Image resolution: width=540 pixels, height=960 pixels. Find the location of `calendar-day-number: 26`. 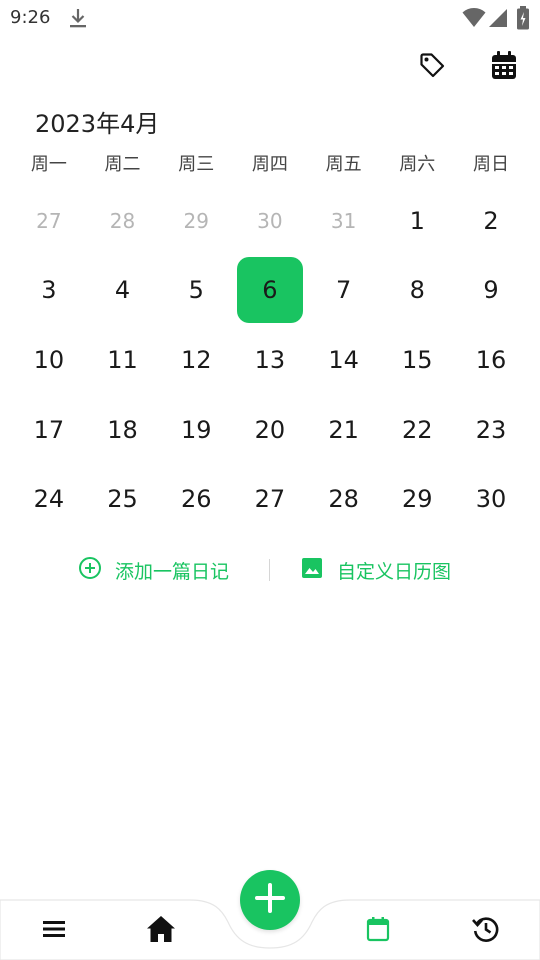

calendar-day-number: 26 is located at coordinates (196, 499).